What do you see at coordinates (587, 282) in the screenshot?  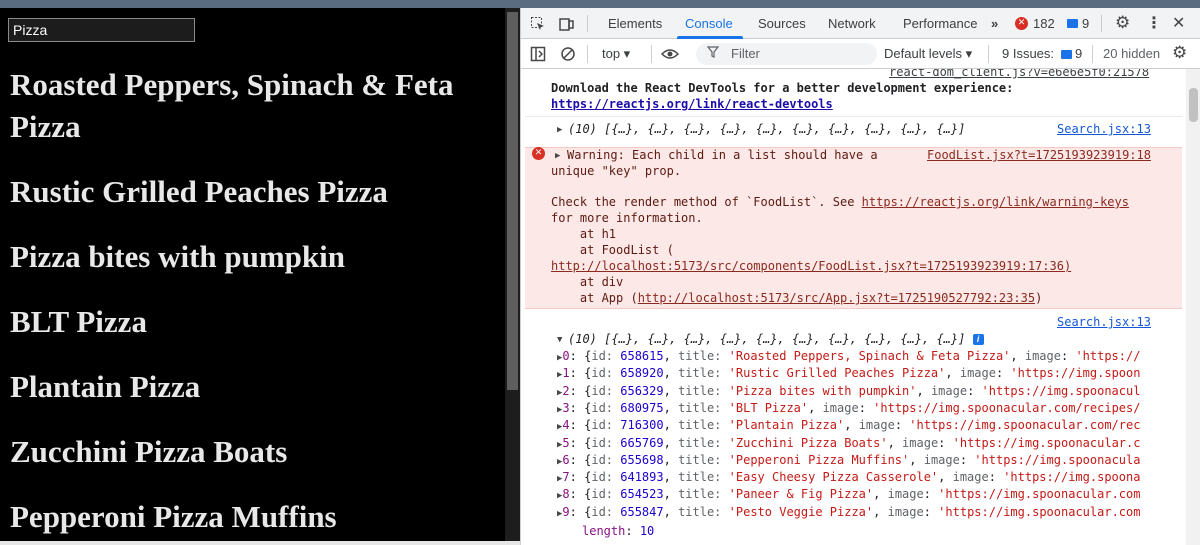 I see `stack-line: at div` at bounding box center [587, 282].